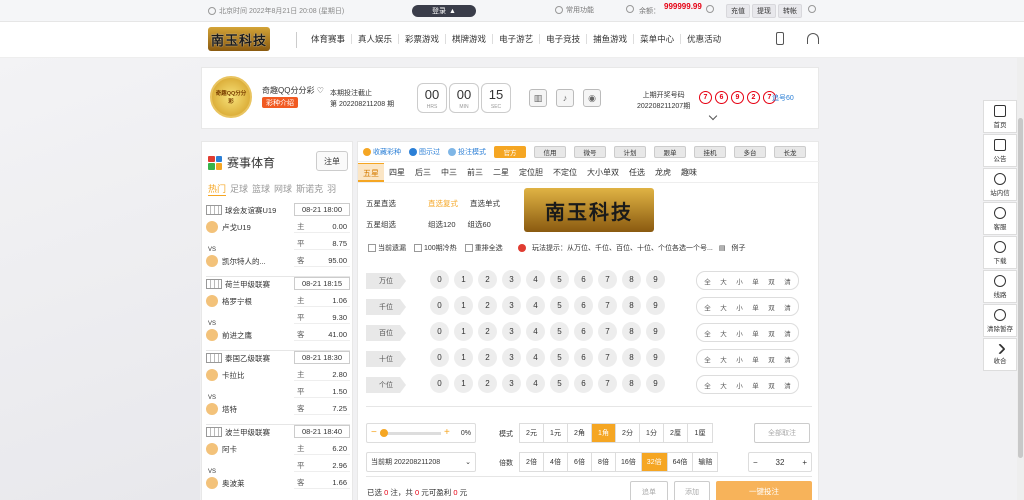  I want to click on clear-all-button: 全部取注, so click(782, 433).